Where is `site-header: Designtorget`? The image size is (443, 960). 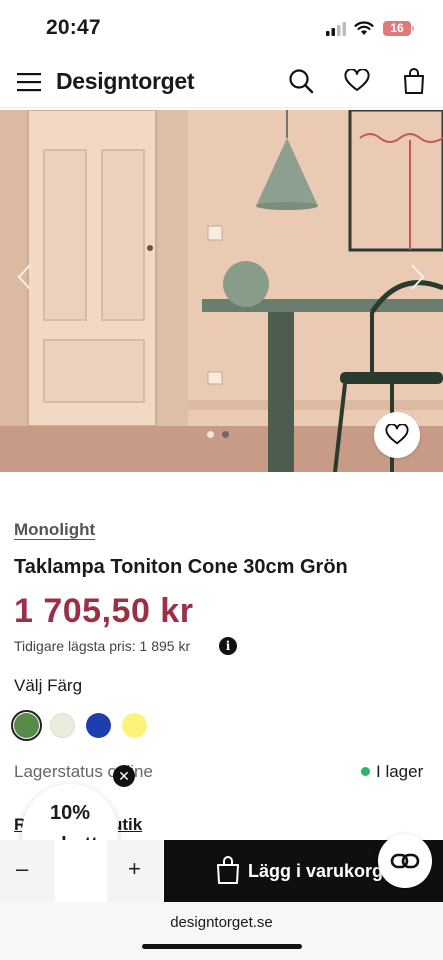
site-header: Designtorget is located at coordinates (221, 82).